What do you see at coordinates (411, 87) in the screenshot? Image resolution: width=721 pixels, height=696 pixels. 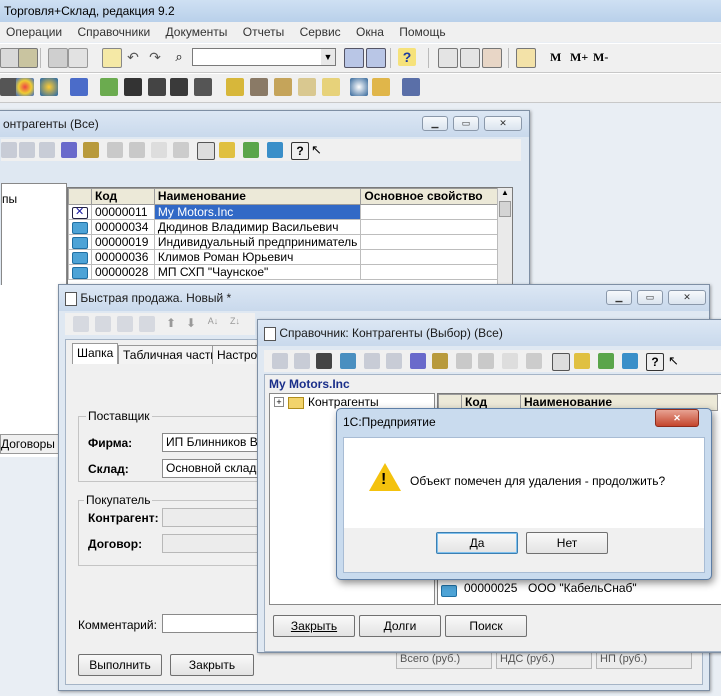 I see `settings-icon` at bounding box center [411, 87].